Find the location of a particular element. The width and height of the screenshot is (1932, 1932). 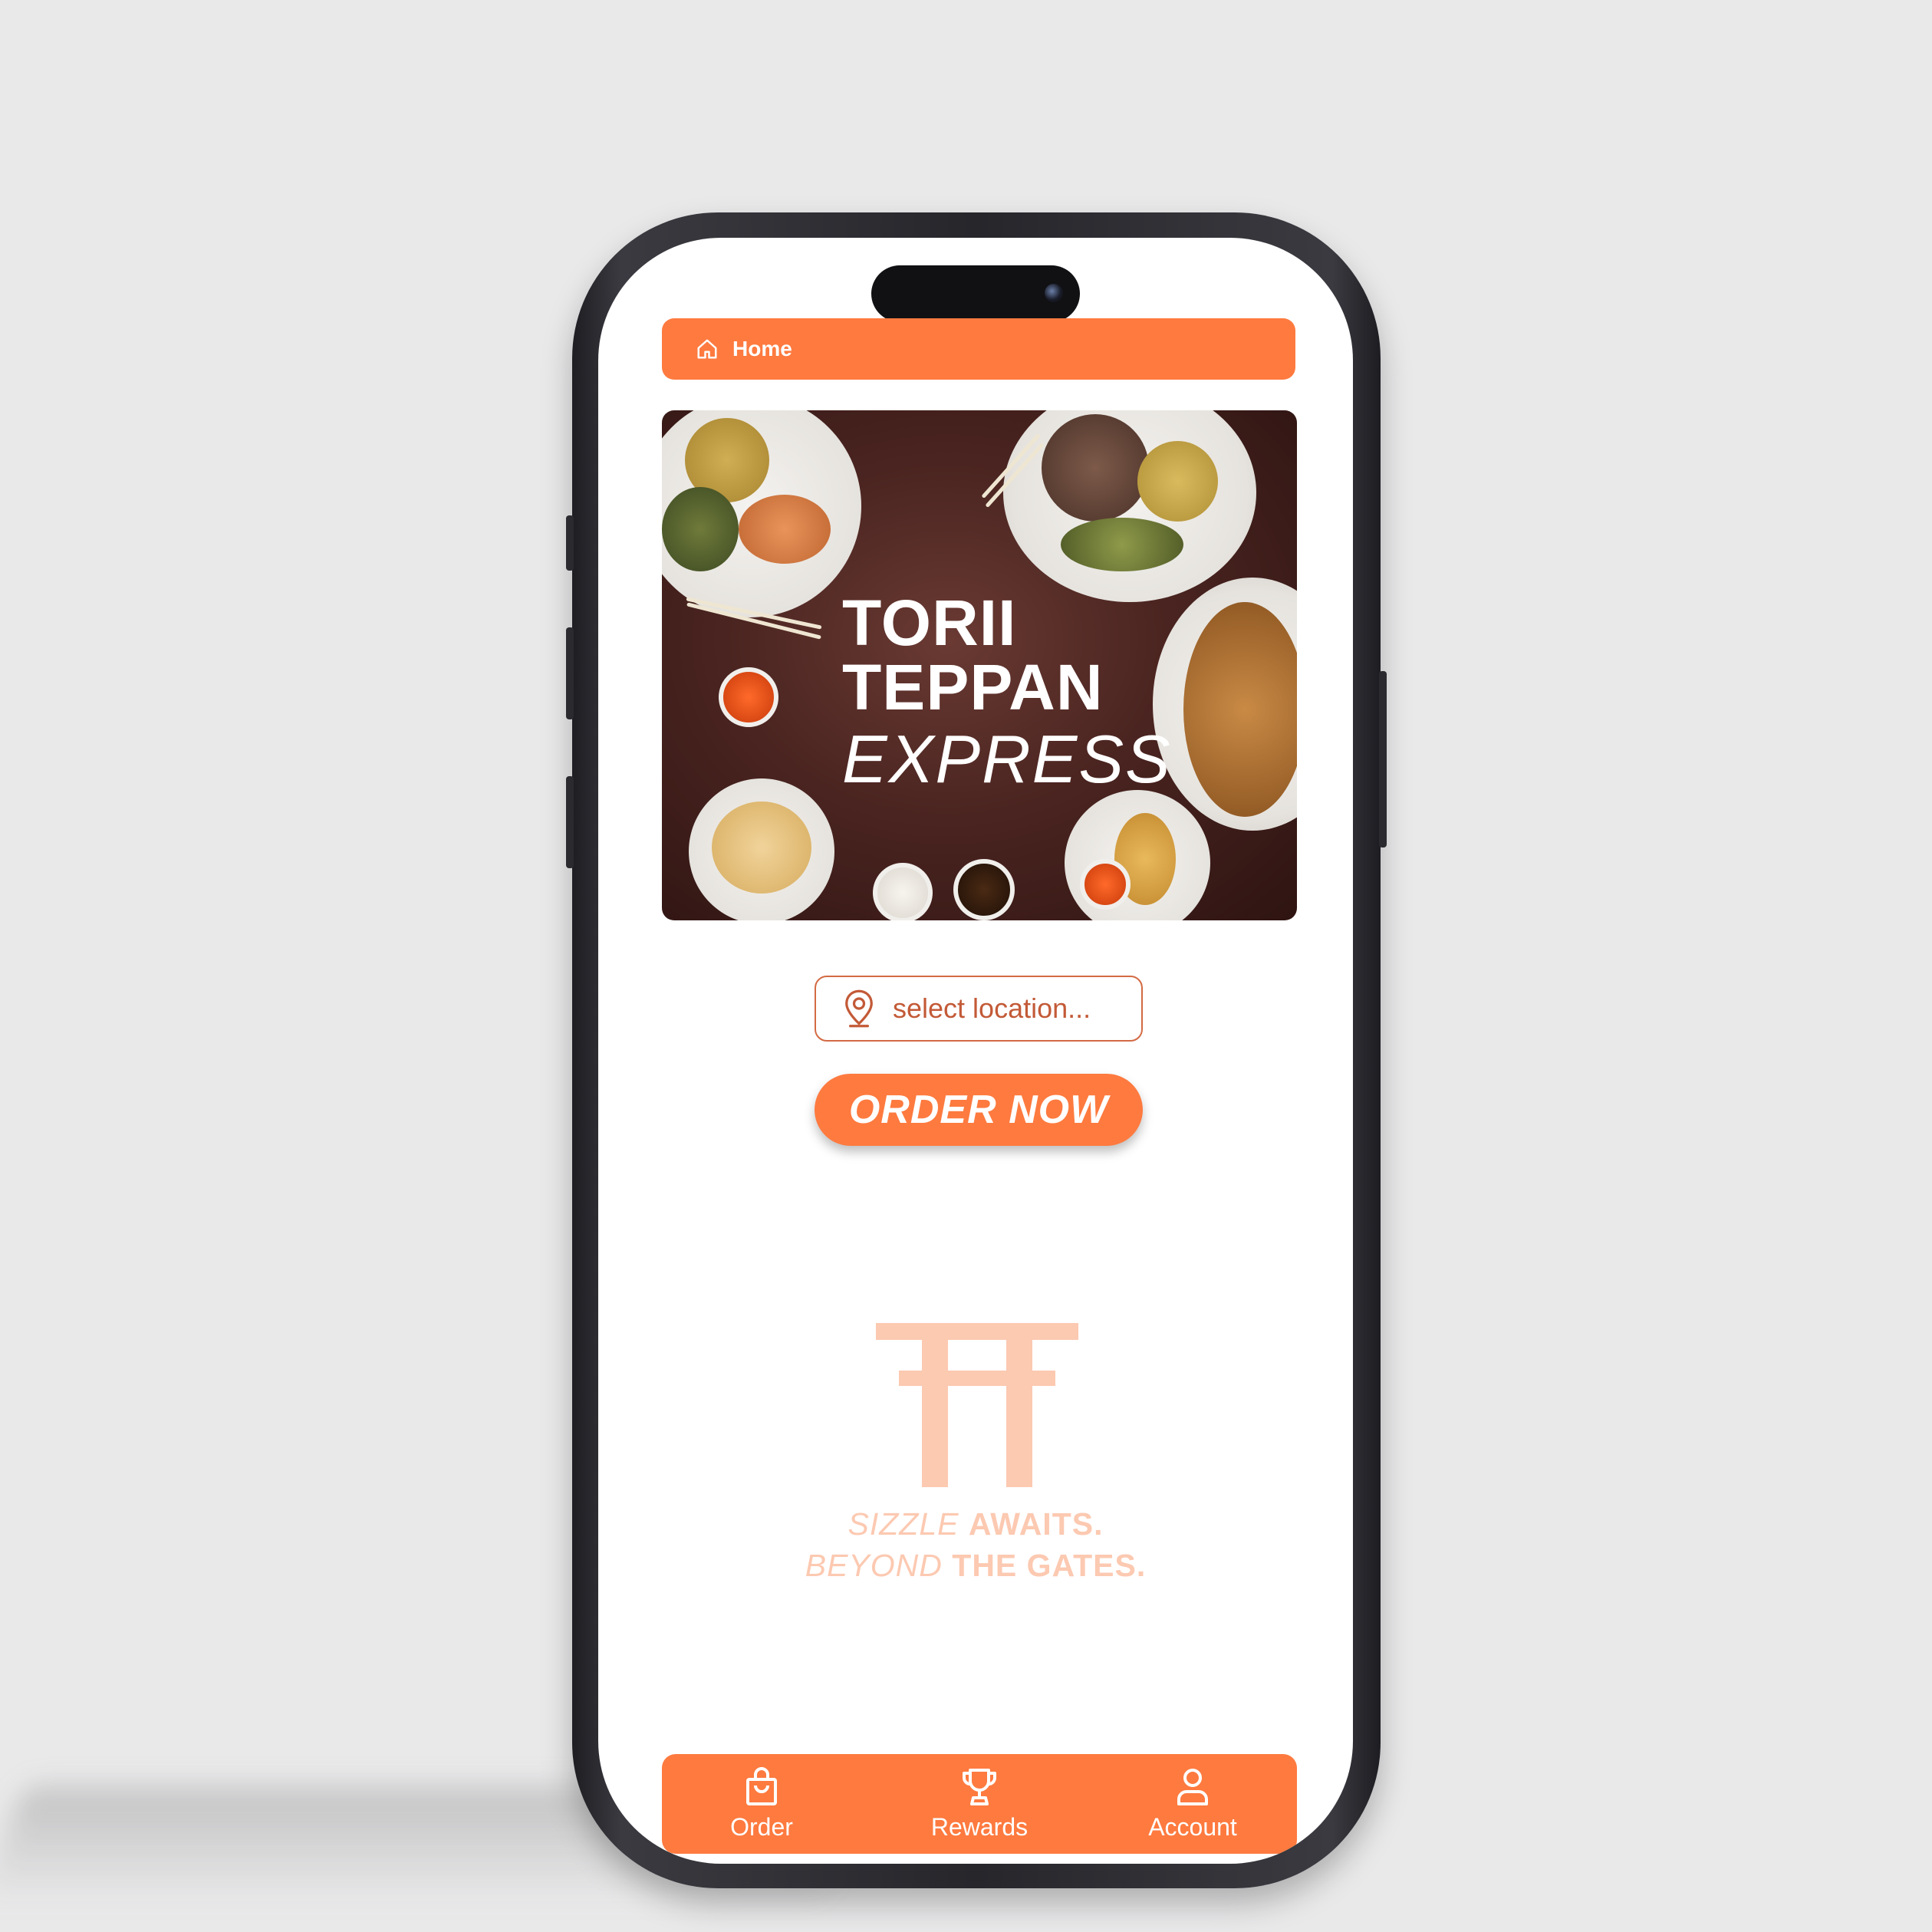

header-title: Home is located at coordinates (762, 348).